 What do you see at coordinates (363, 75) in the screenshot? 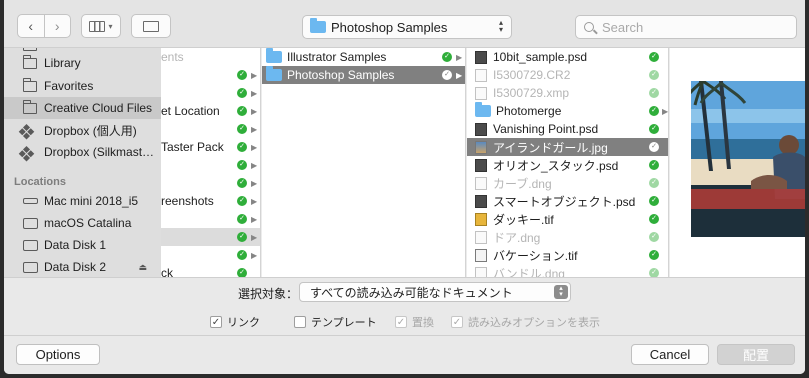
I see `list-item-photoshop-samples: Photoshop Samples ✓ ▶` at bounding box center [363, 75].